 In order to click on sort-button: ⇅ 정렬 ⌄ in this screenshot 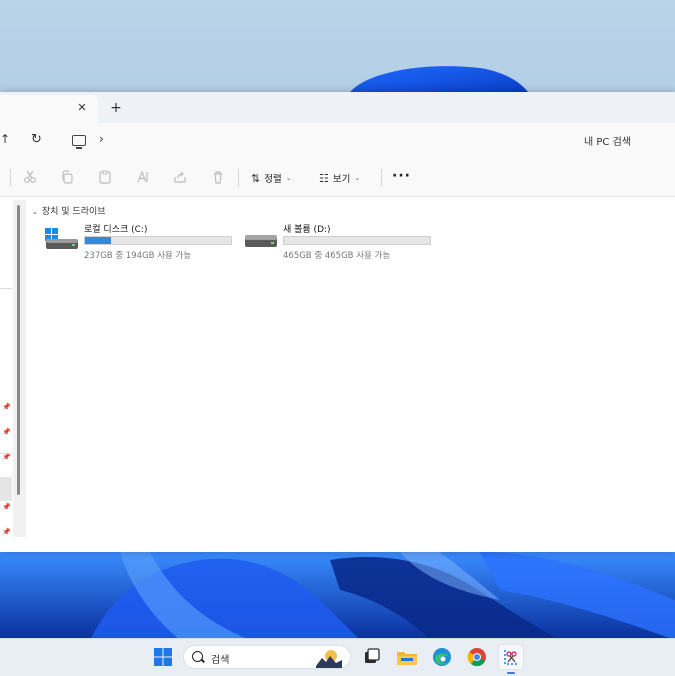, I will do `click(271, 178)`.